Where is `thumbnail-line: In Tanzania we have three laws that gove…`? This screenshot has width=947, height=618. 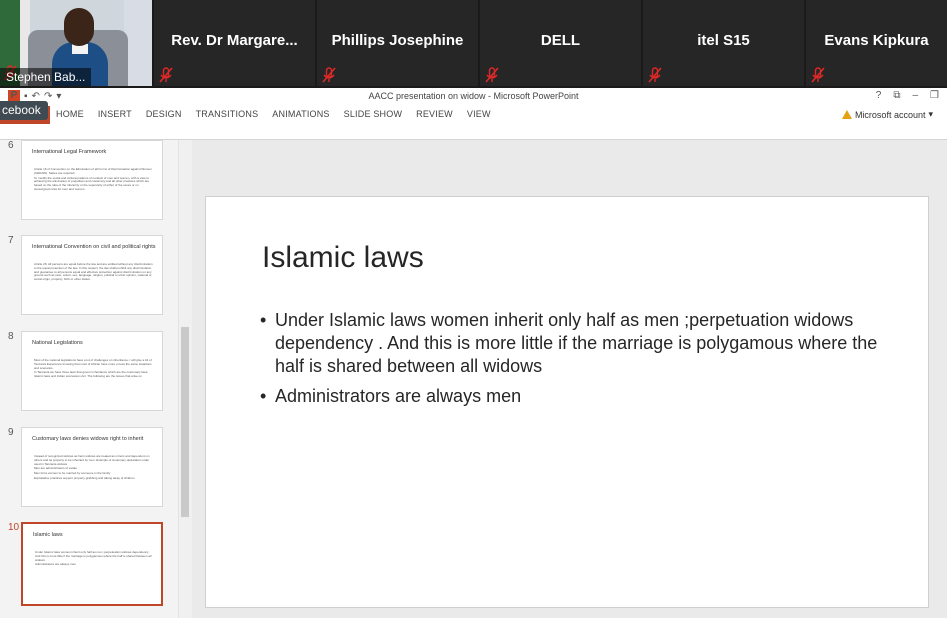 thumbnail-line: In Tanzania we have three laws that gove… is located at coordinates (91, 374).